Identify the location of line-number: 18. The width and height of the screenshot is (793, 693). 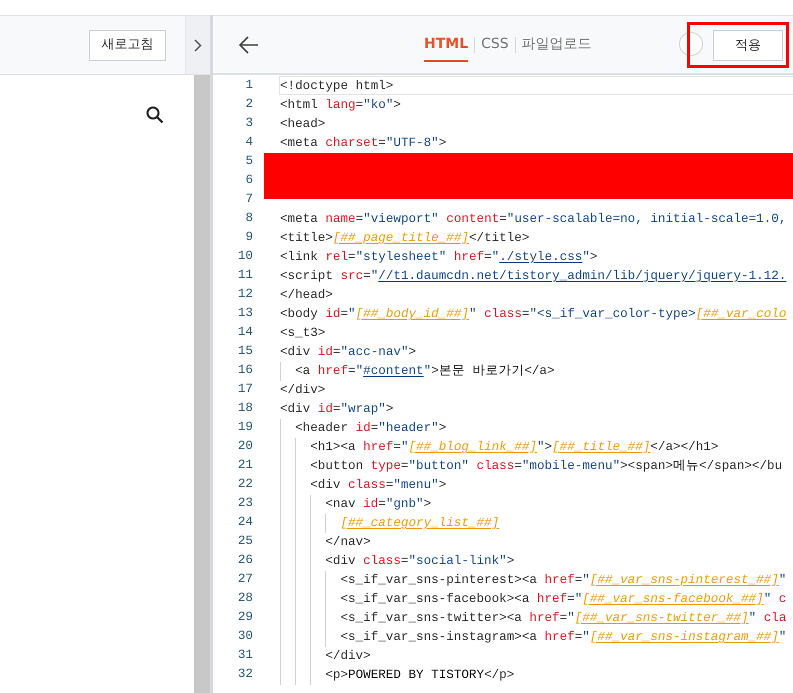
(244, 409).